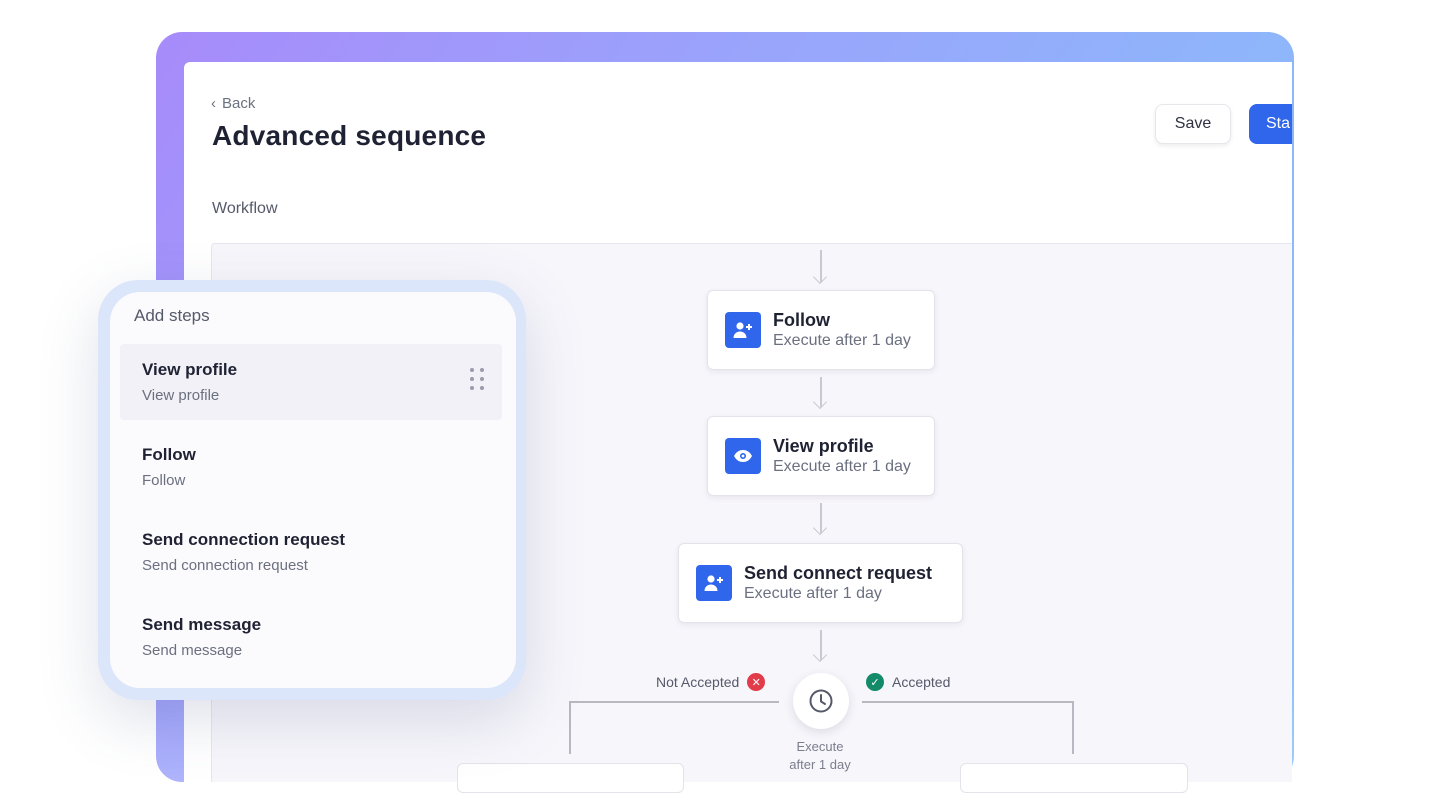  What do you see at coordinates (349, 135) in the screenshot?
I see `page-title: Advanced sequence` at bounding box center [349, 135].